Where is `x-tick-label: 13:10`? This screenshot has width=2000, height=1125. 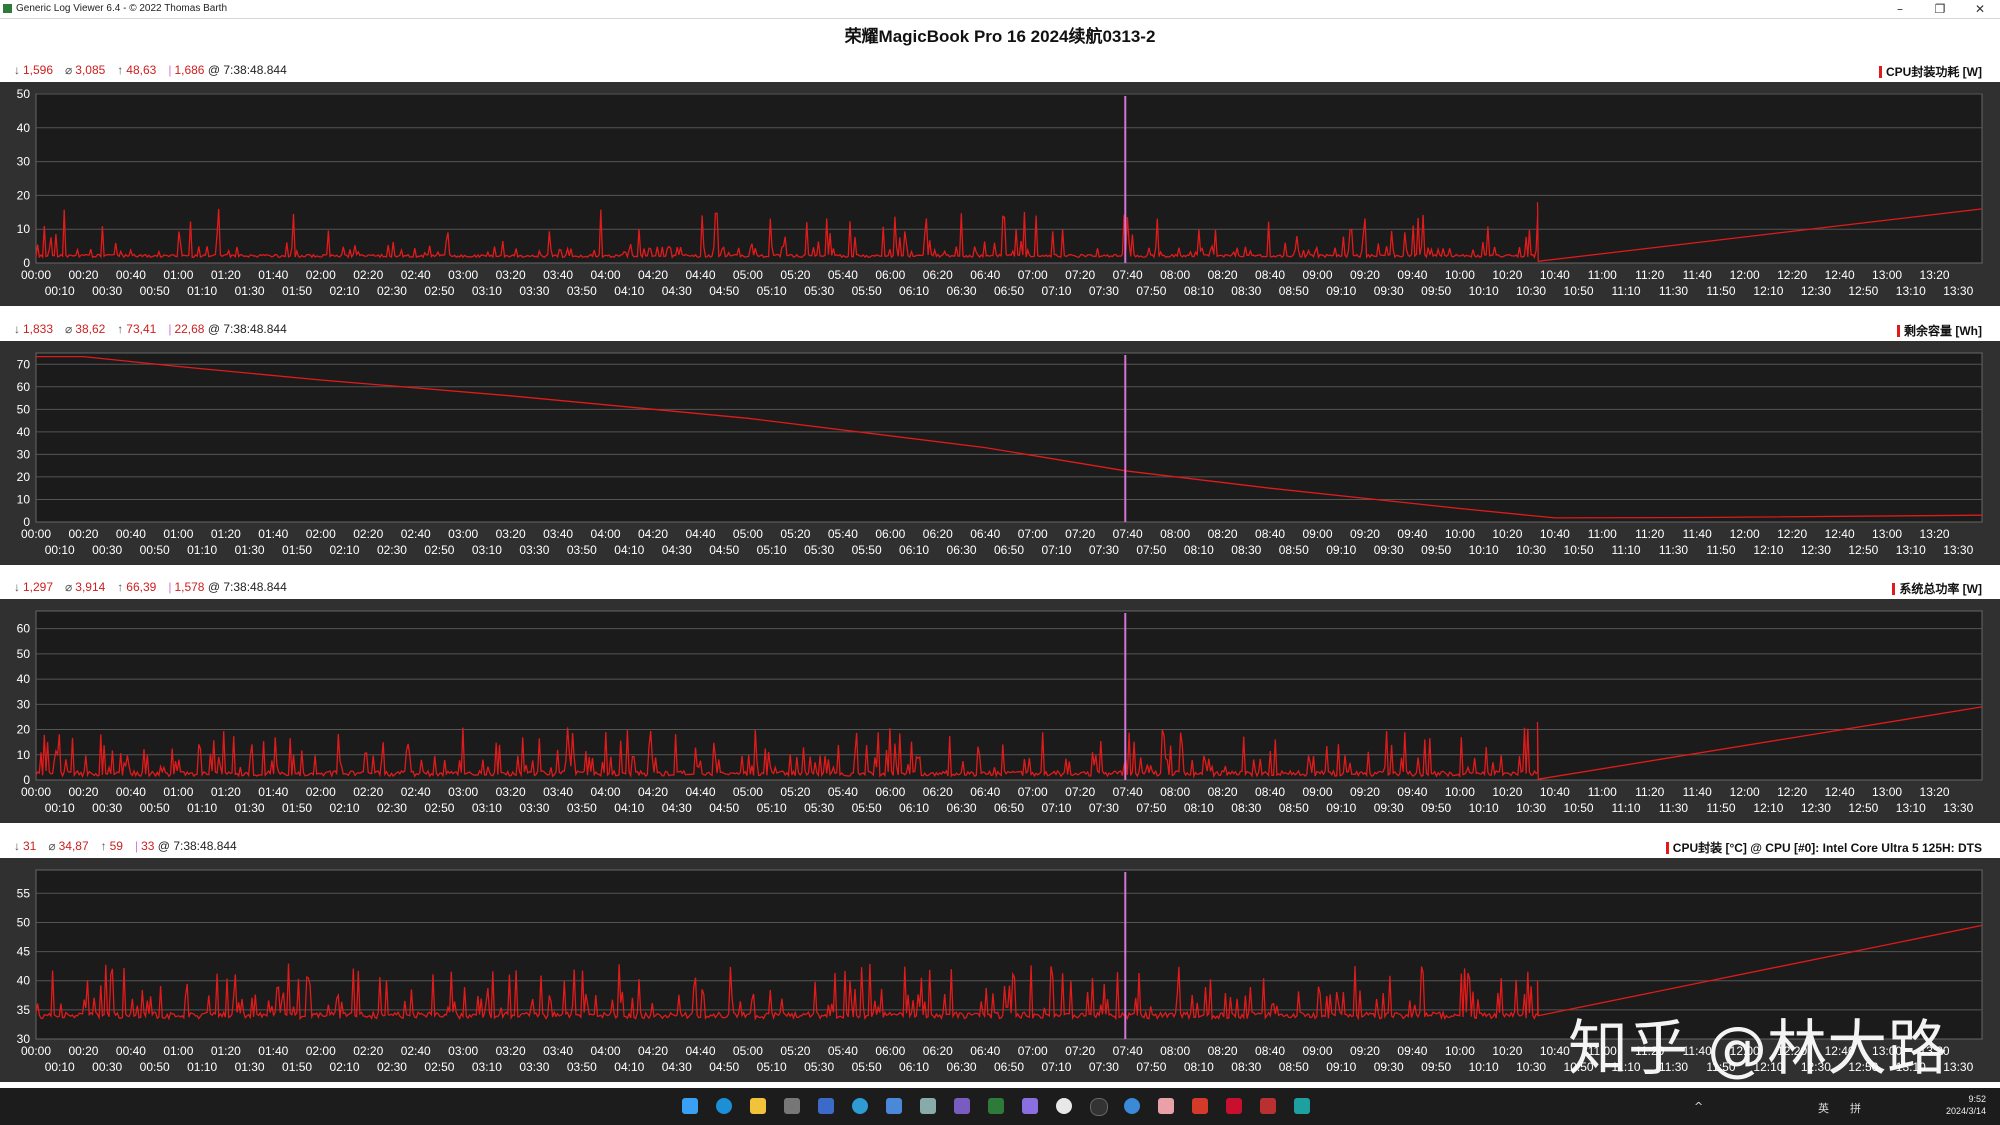
x-tick-label: 13:10 is located at coordinates (1911, 291).